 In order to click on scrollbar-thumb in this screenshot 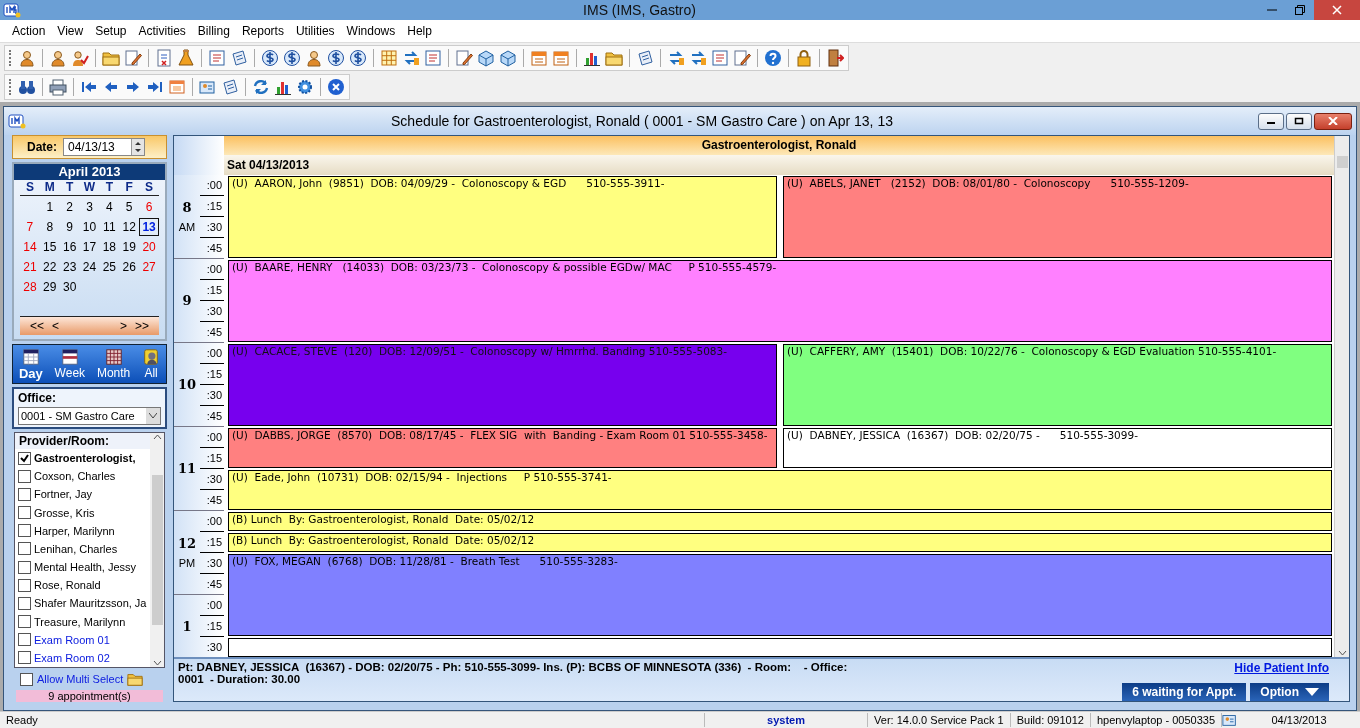, I will do `click(1342, 162)`.